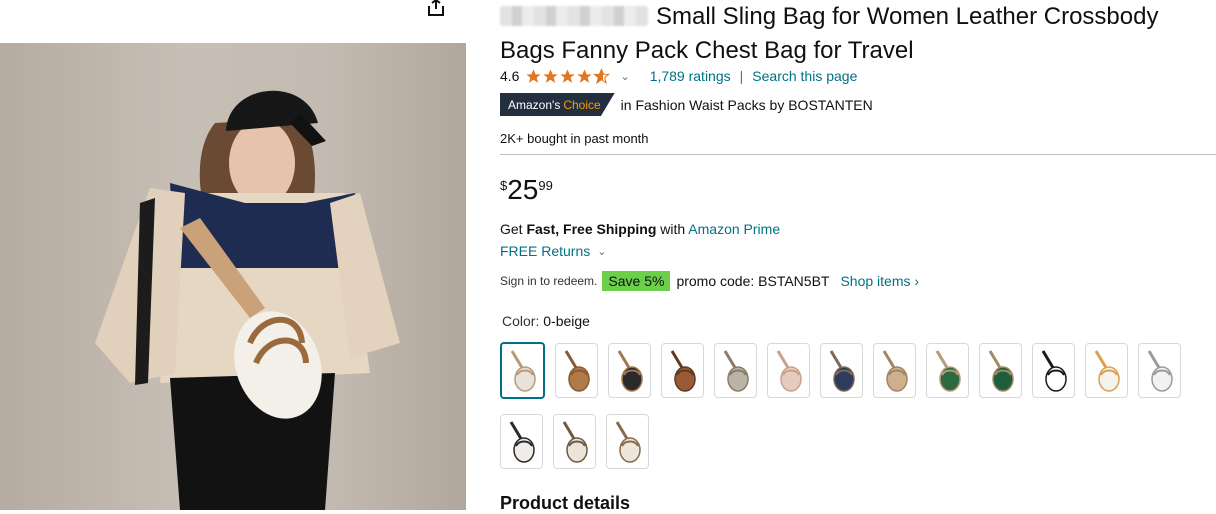 This screenshot has height=514, width=1216. Describe the element at coordinates (521, 321) in the screenshot. I see `color-label: Color:` at that location.